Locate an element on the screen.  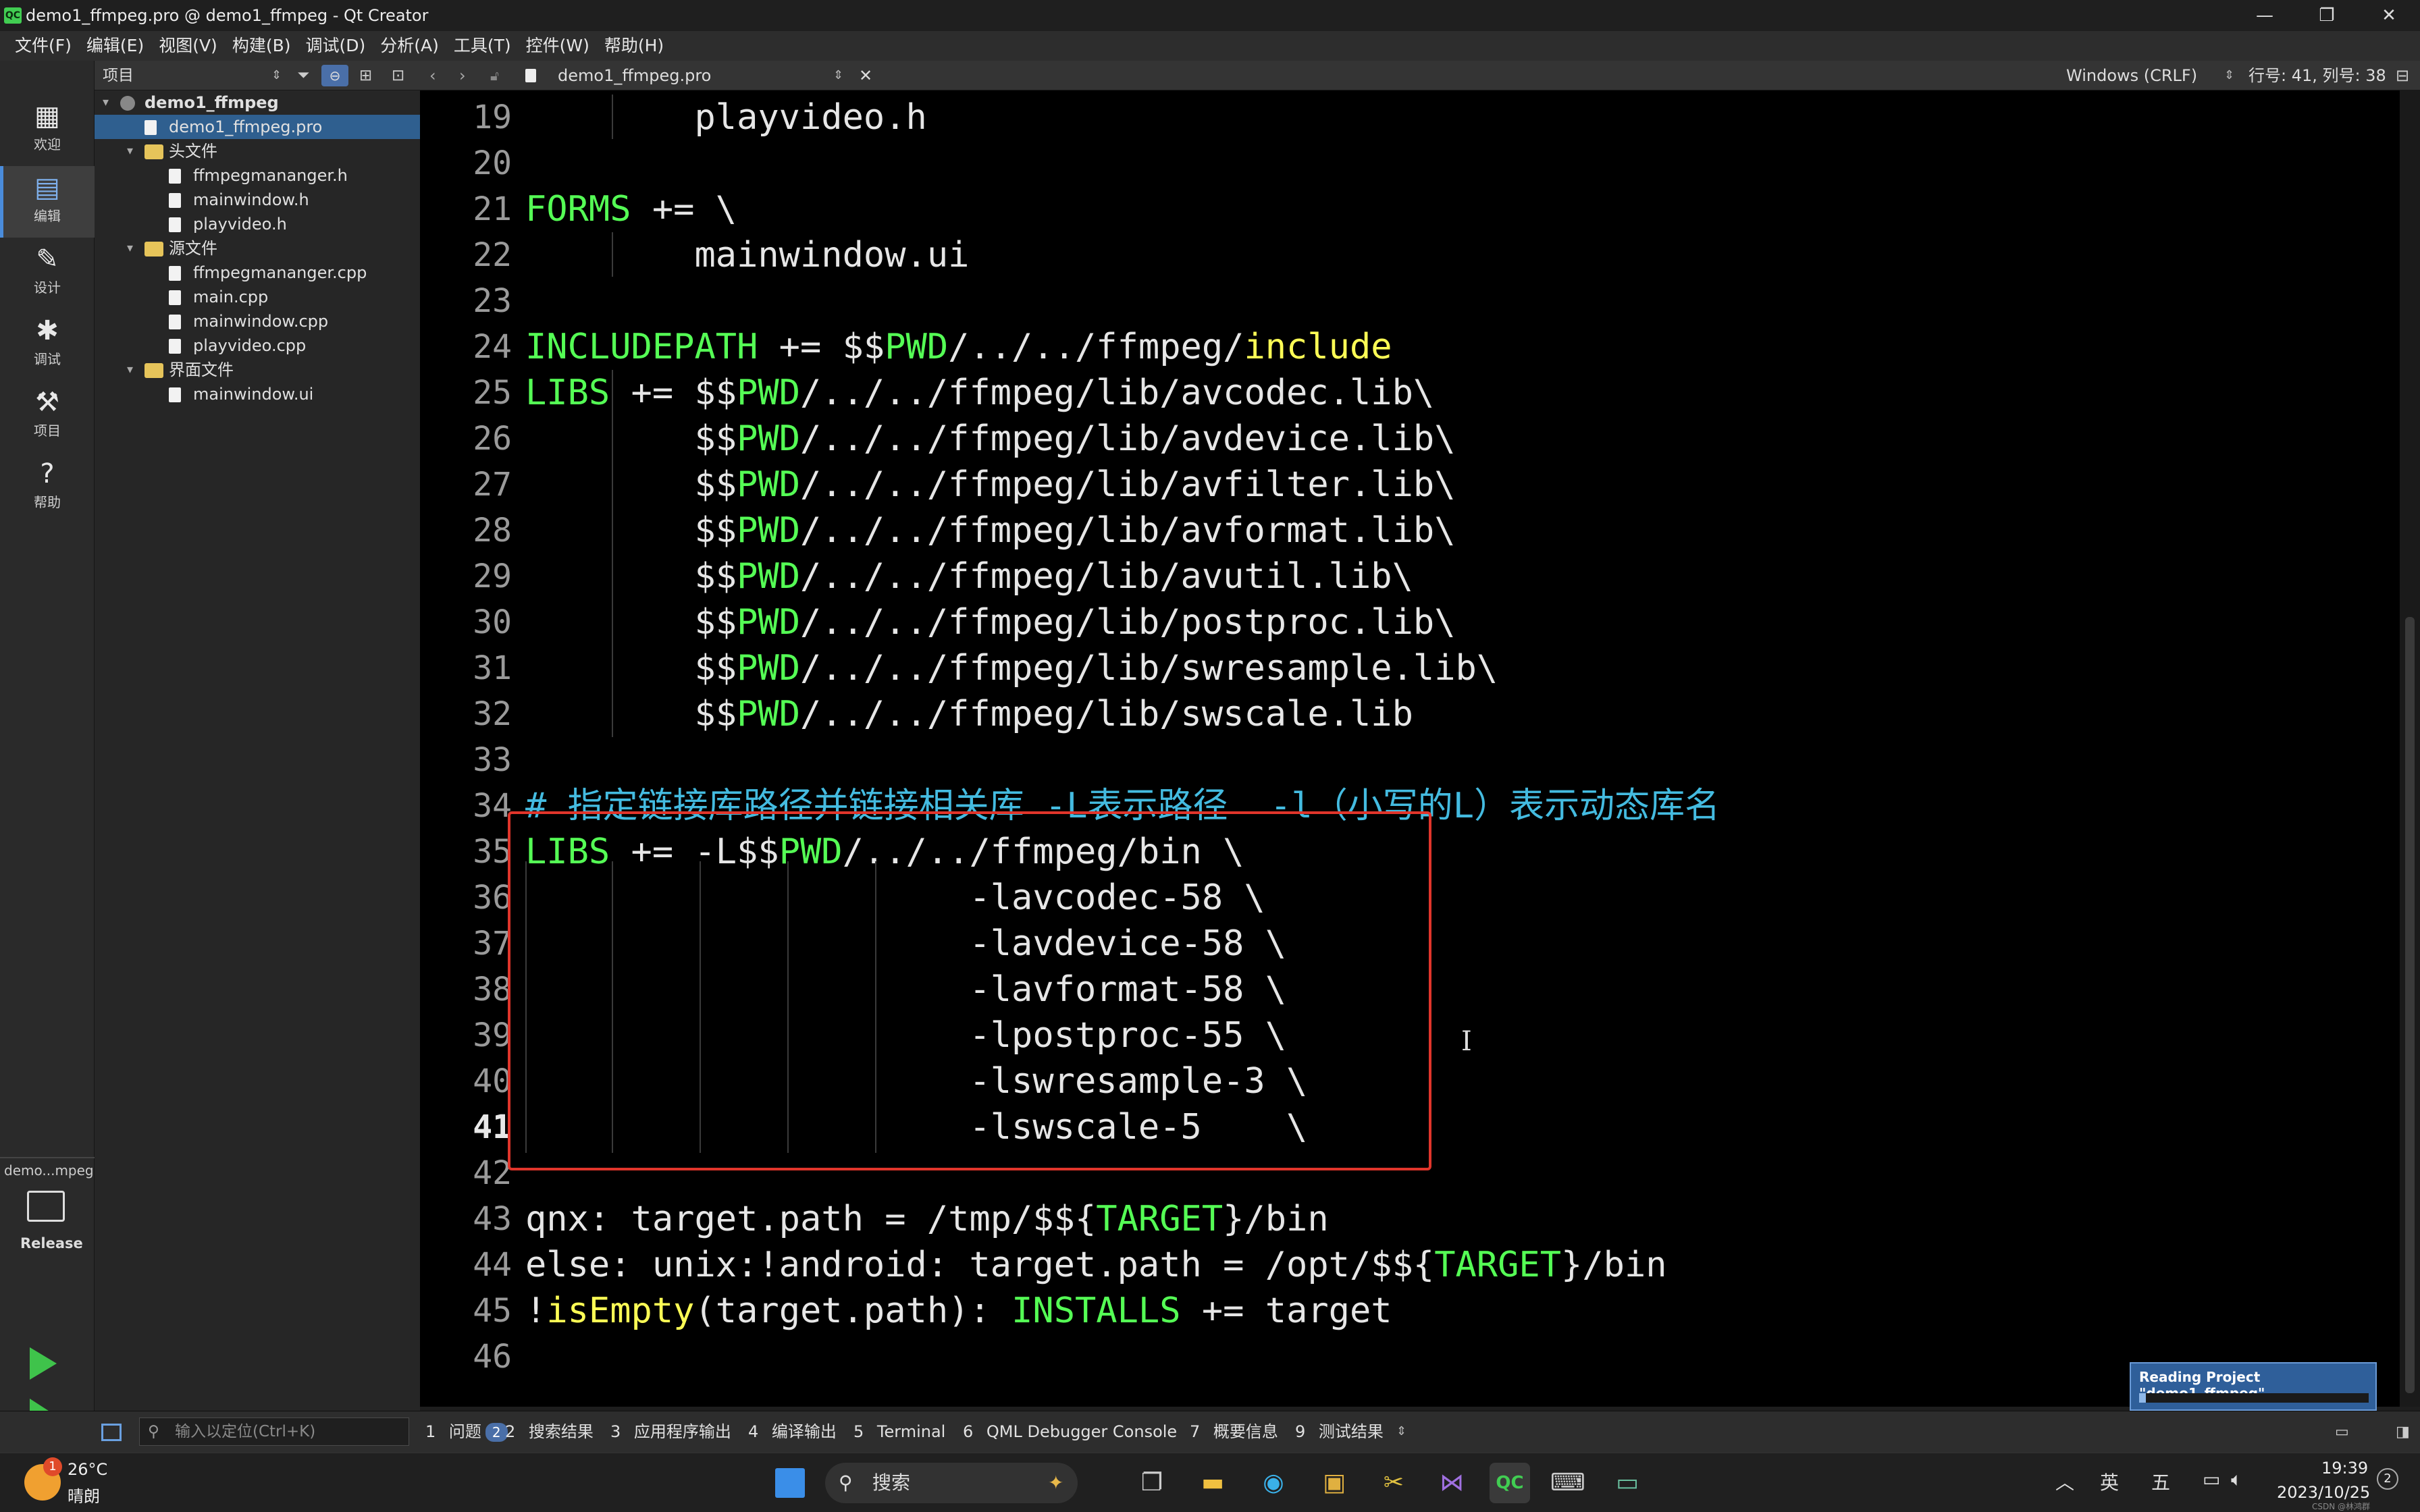
code-line: mainwindow.ui is located at coordinates (747, 255).